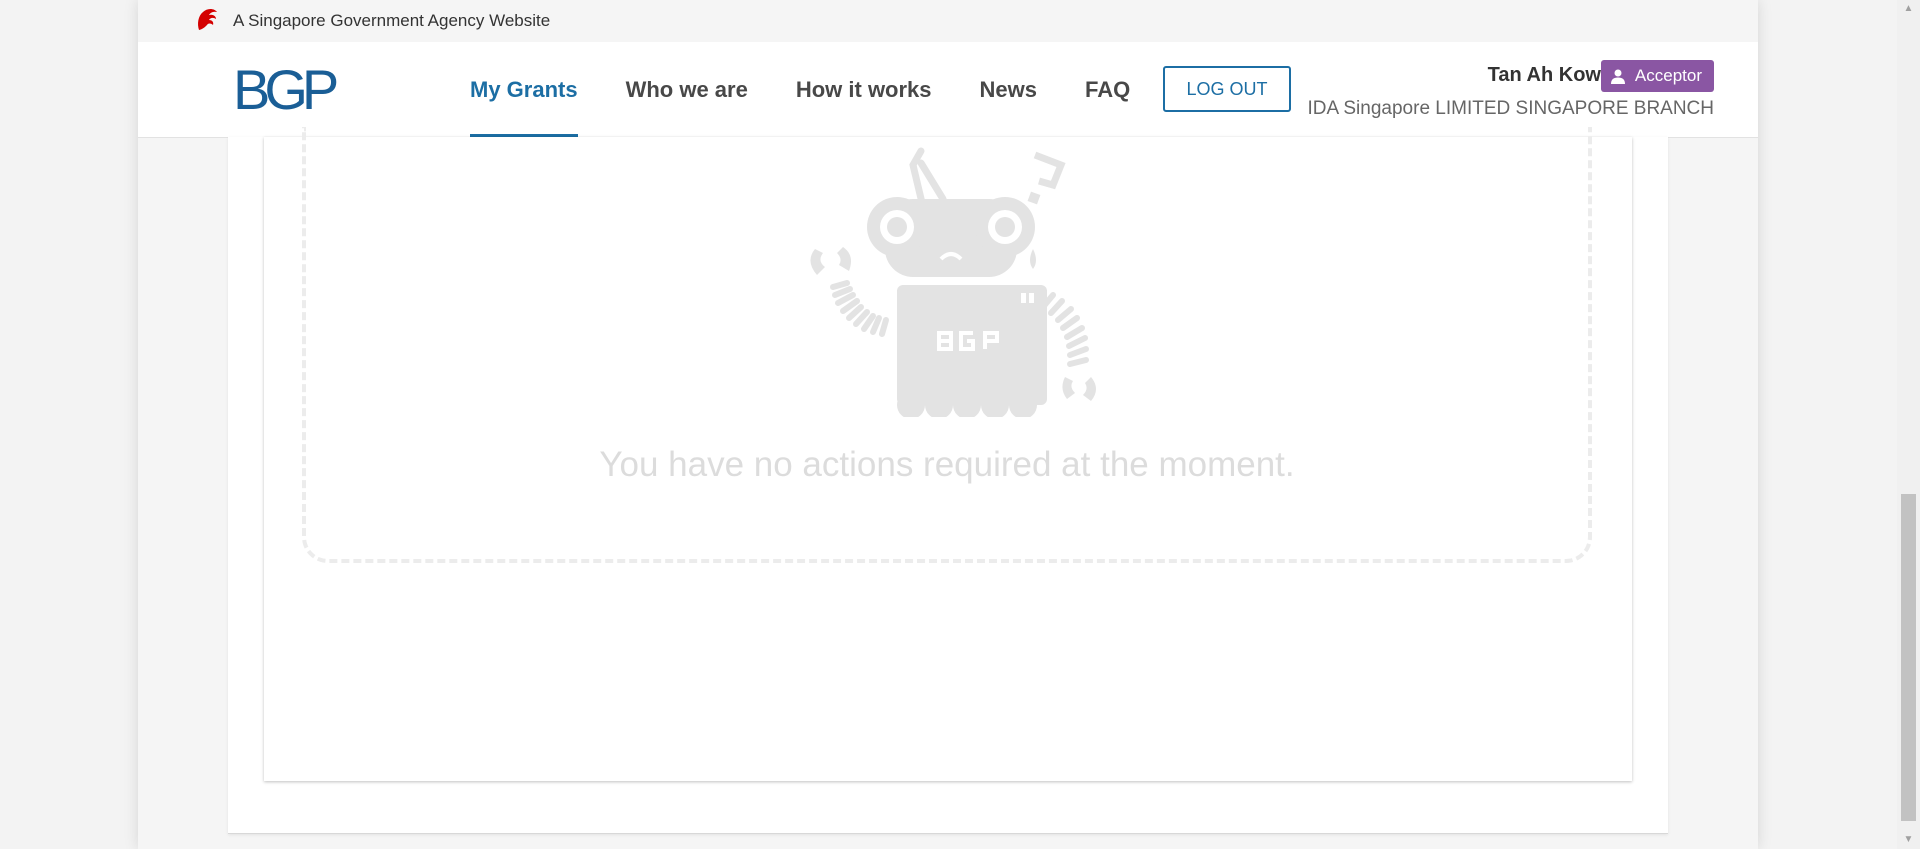  Describe the element at coordinates (1908, 840) in the screenshot. I see `scroll-down-arrow-icon: ▼` at that location.